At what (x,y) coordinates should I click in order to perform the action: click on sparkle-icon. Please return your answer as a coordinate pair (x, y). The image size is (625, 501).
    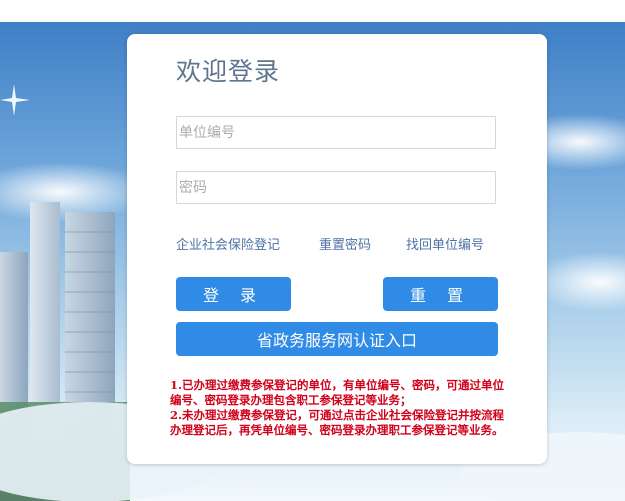
    Looking at the image, I should click on (15, 100).